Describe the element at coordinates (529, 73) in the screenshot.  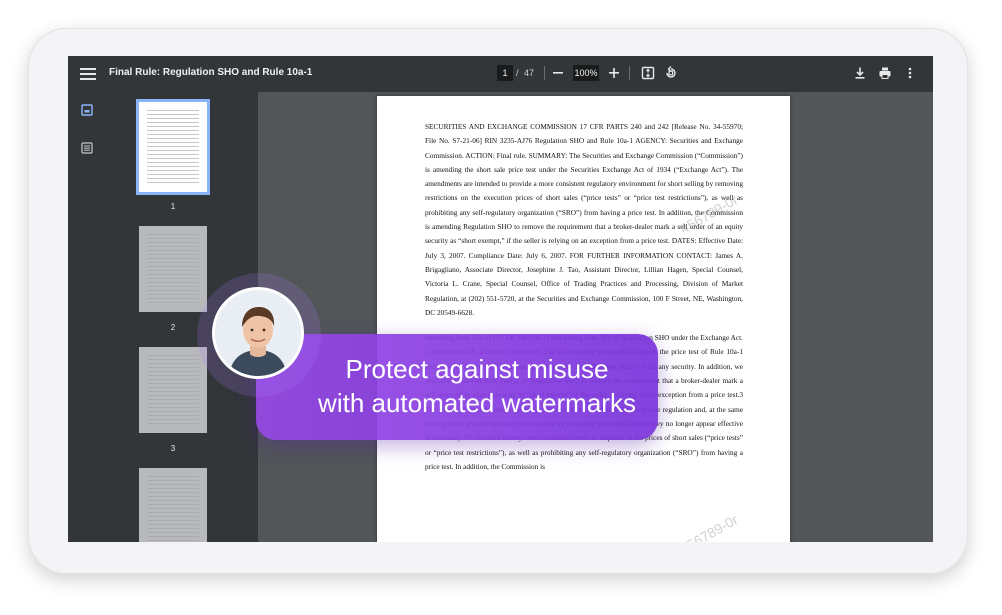
I see `page-total: 47` at that location.